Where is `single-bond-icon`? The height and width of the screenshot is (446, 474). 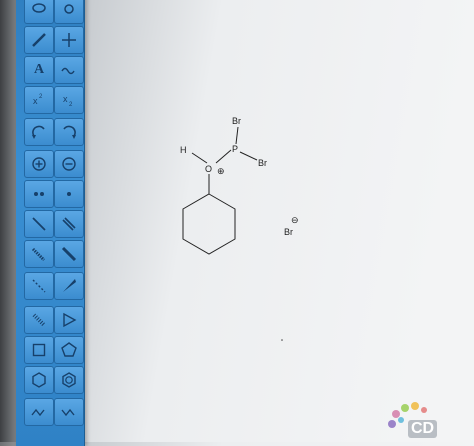
single-bond-icon is located at coordinates (39, 224).